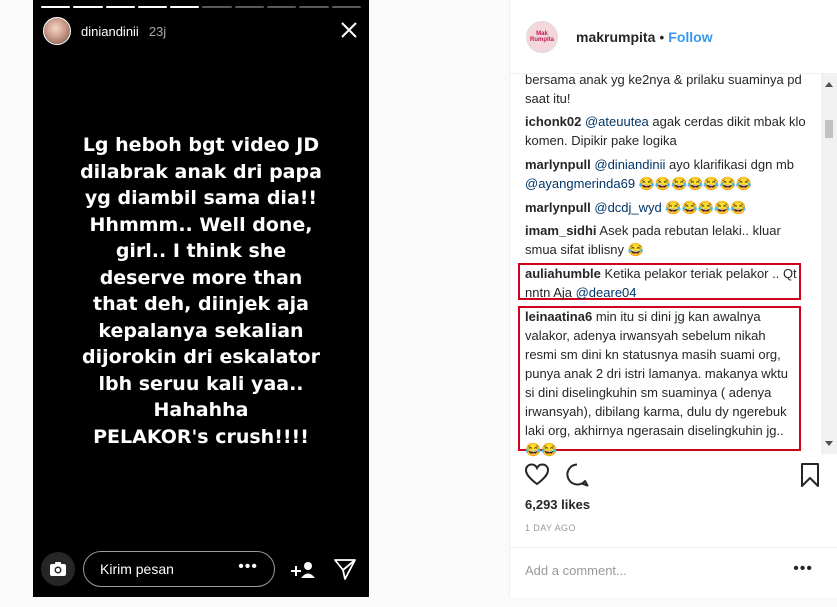  What do you see at coordinates (349, 30) in the screenshot?
I see `close-icon` at bounding box center [349, 30].